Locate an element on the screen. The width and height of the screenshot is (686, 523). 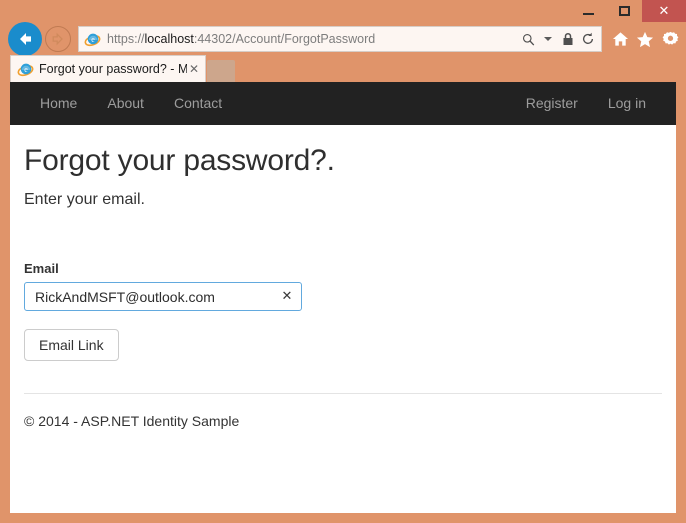
tab-close-icon: ✕ is located at coordinates (194, 69).